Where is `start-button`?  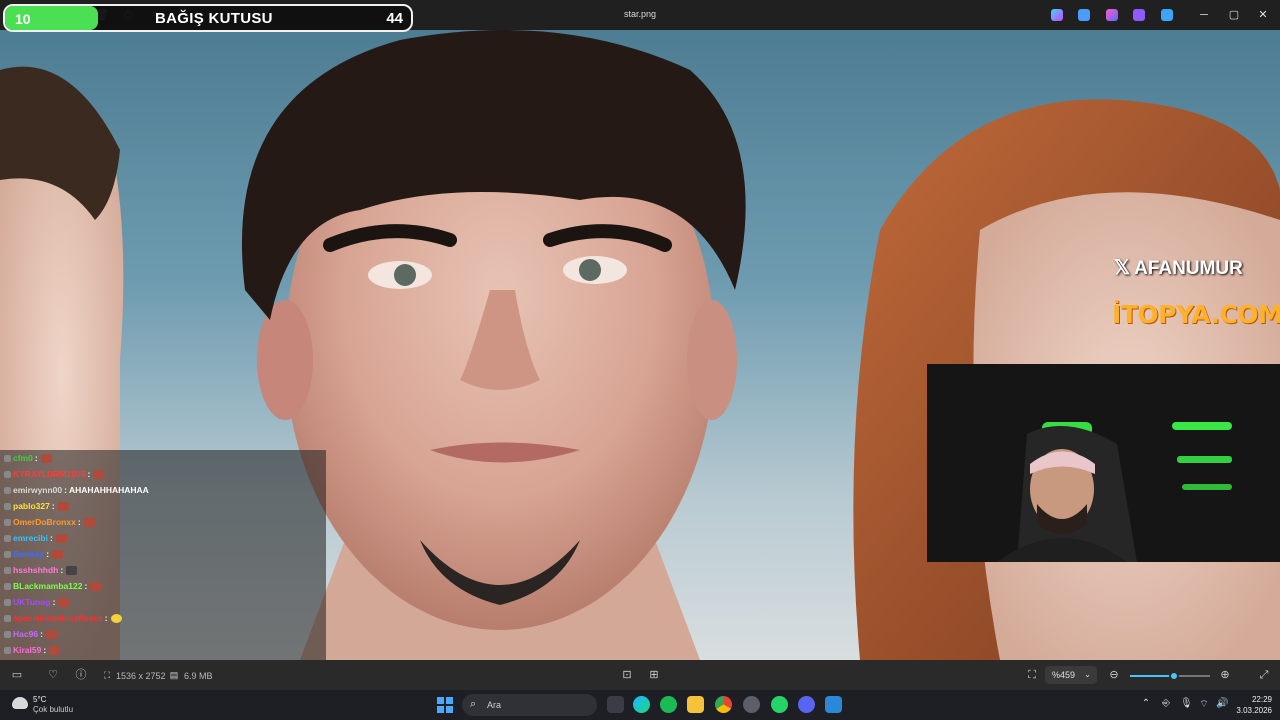 start-button is located at coordinates (445, 705).